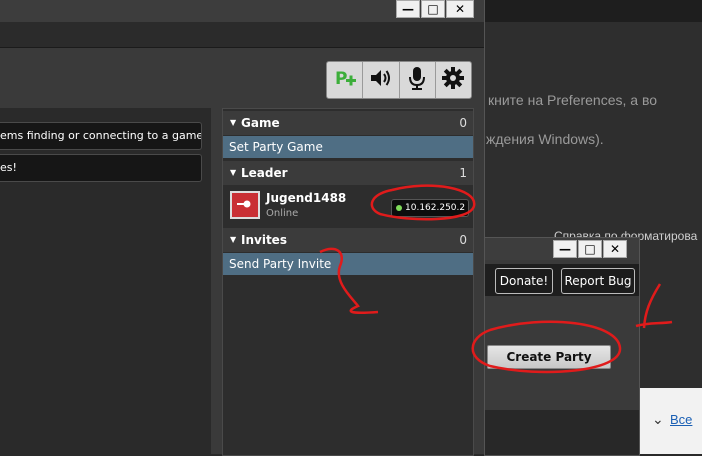 This screenshot has height=456, width=702. I want to click on window-titlebar: — □ ✕, so click(242, 11).